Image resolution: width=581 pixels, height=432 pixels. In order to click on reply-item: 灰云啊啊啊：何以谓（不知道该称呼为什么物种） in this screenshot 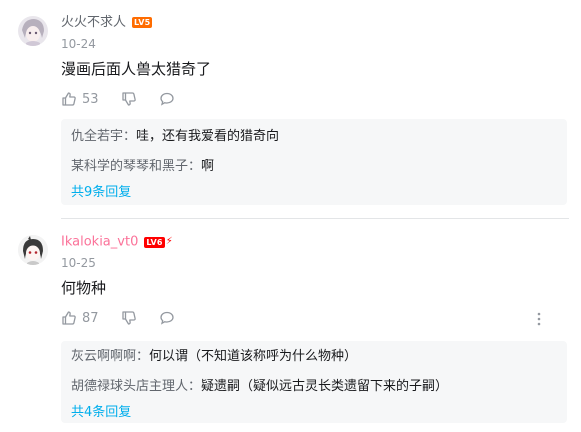, I will do `click(314, 357)`.